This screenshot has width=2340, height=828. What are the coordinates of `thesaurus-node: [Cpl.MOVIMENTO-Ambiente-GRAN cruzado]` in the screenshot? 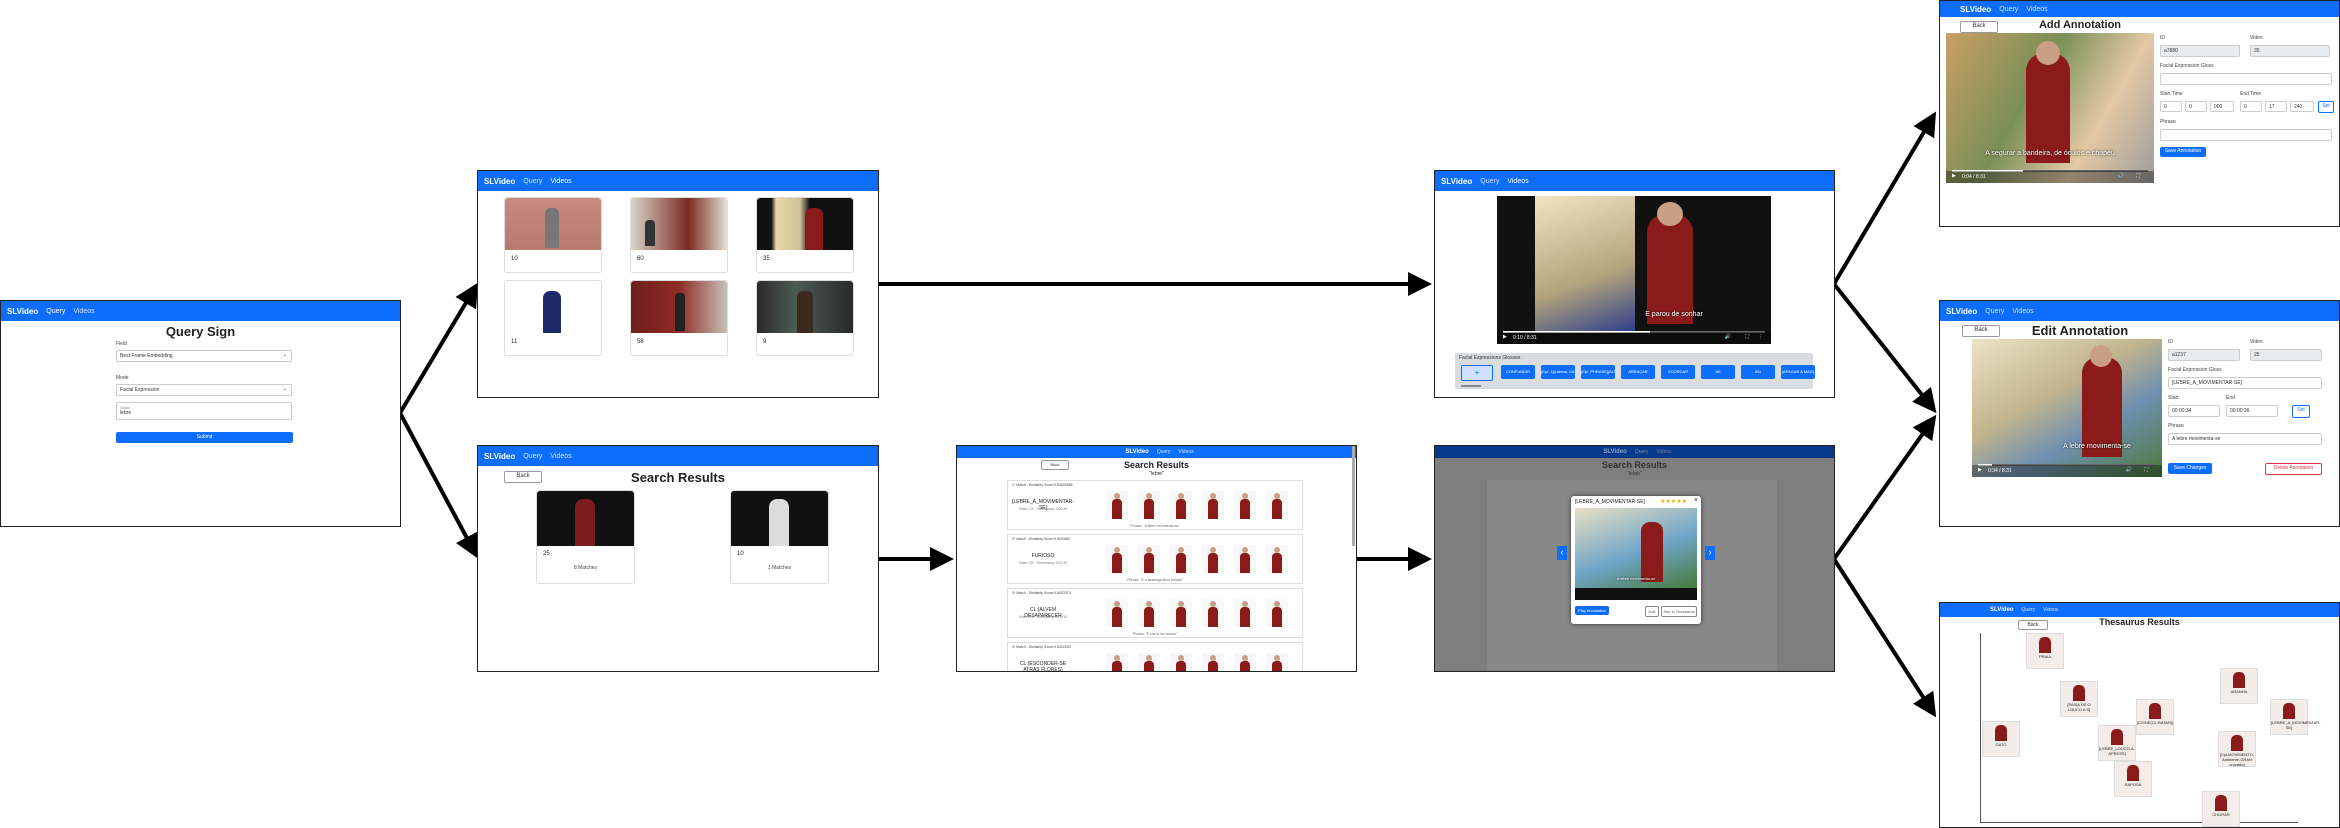 It's located at (2237, 749).